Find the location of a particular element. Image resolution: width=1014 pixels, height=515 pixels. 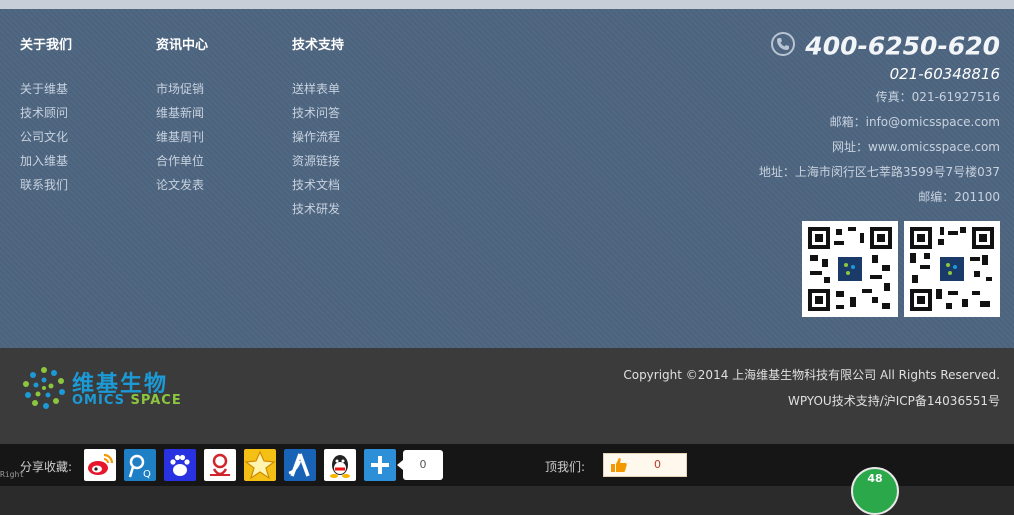

nav-link: 维基新闻 is located at coordinates (216, 113).